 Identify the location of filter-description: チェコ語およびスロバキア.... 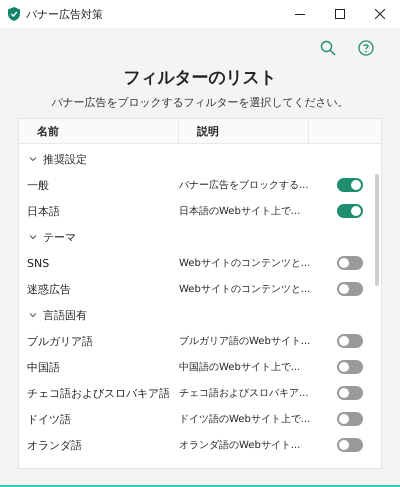
(244, 393).